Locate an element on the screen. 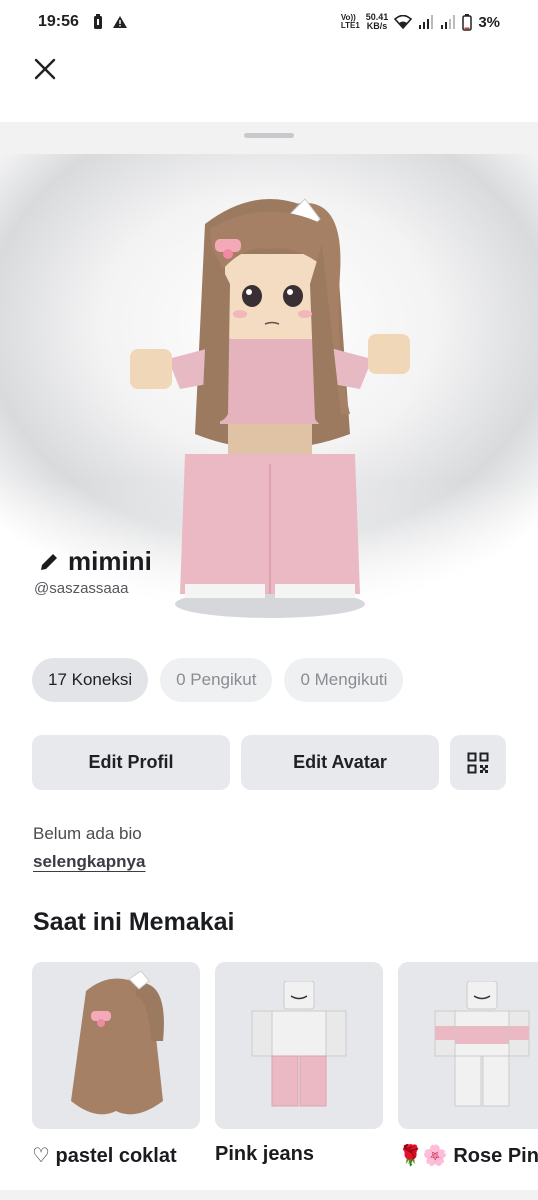 The height and width of the screenshot is (1200, 538). battery-percent: 3% is located at coordinates (489, 22).